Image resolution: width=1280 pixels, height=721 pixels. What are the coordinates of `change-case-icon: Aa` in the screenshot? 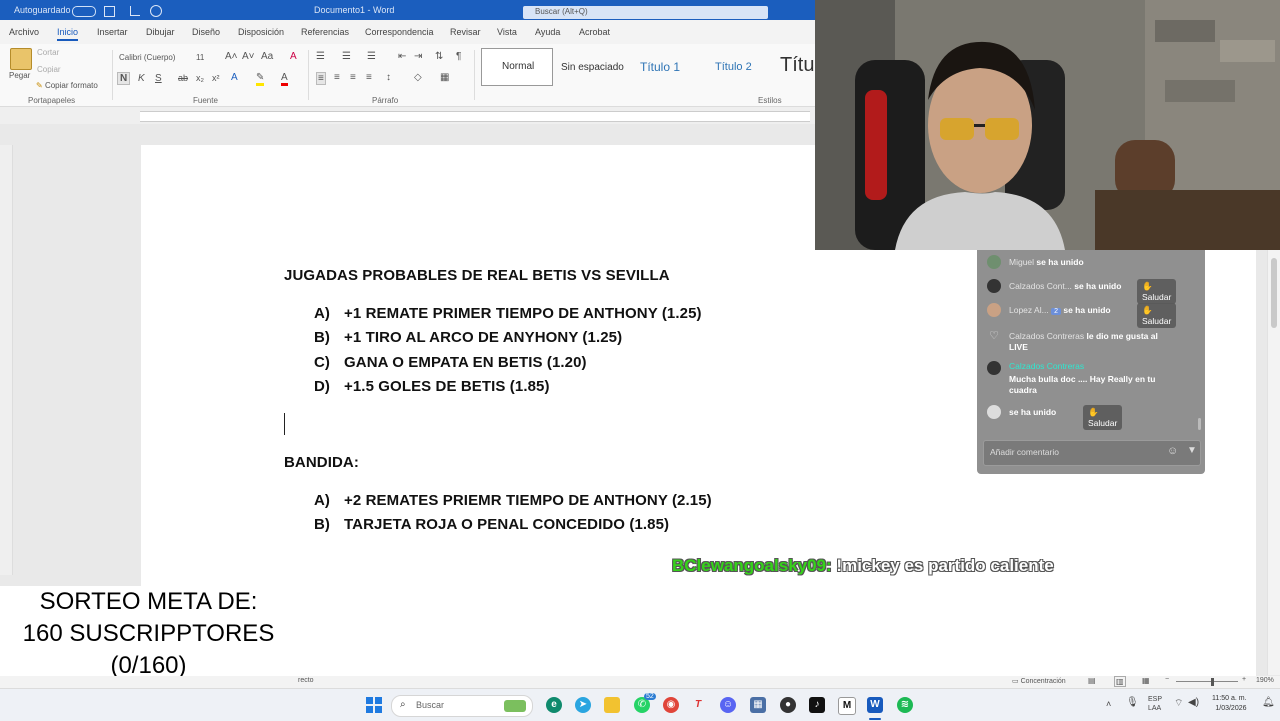 It's located at (267, 56).